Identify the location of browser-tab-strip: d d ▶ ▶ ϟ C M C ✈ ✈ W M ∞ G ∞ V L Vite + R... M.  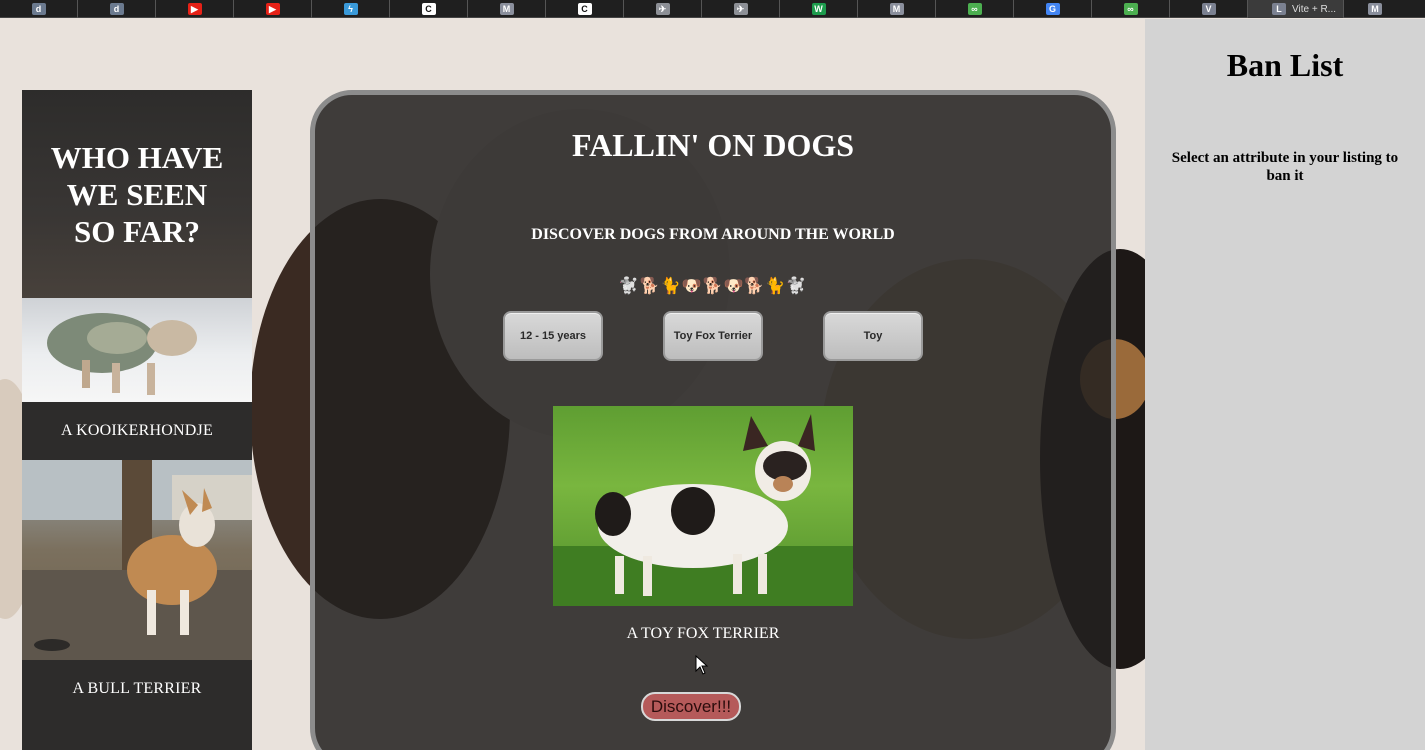
(712, 9).